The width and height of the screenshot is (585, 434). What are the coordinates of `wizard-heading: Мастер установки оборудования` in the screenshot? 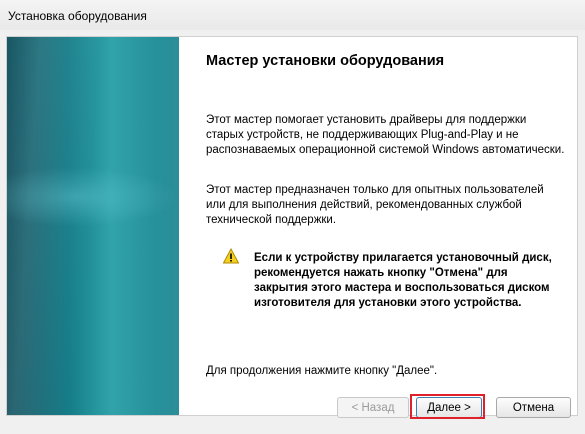 It's located at (325, 61).